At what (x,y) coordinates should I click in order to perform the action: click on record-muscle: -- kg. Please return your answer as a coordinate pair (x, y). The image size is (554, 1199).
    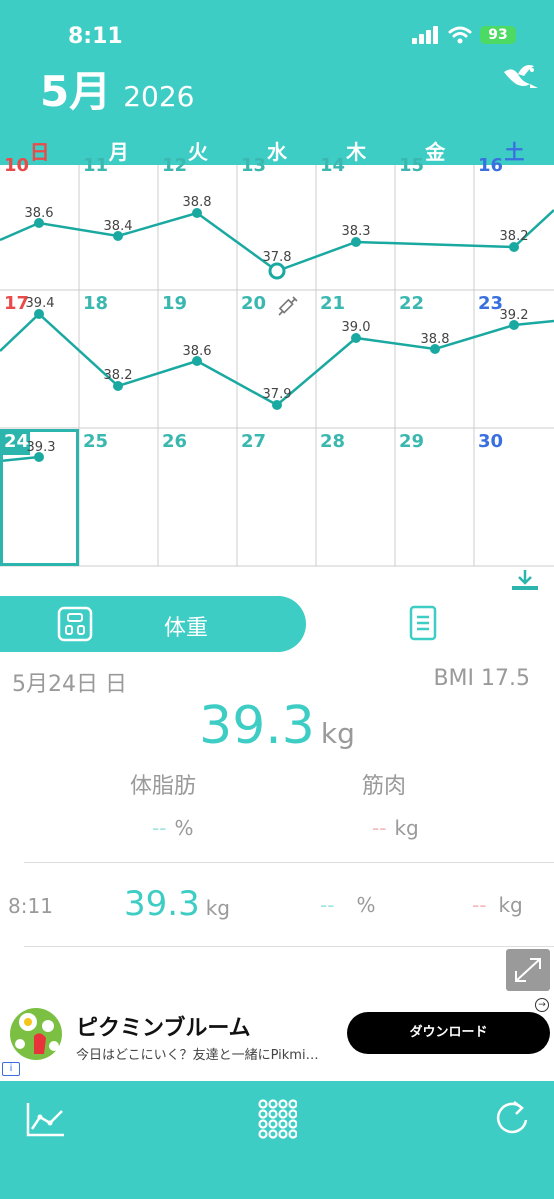
    Looking at the image, I should click on (497, 905).